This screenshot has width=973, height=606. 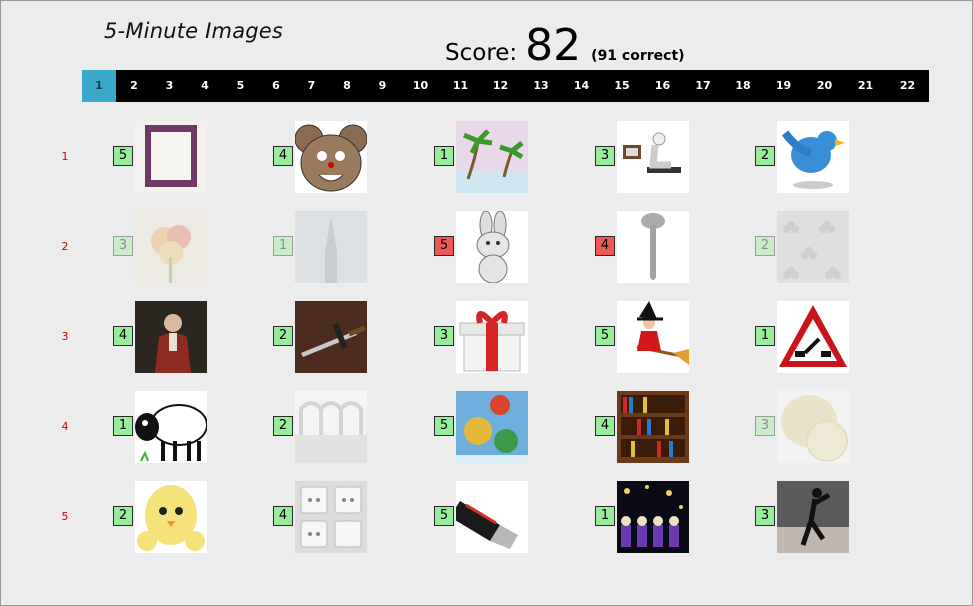 What do you see at coordinates (743, 86) in the screenshot?
I see `tab-18: 18` at bounding box center [743, 86].